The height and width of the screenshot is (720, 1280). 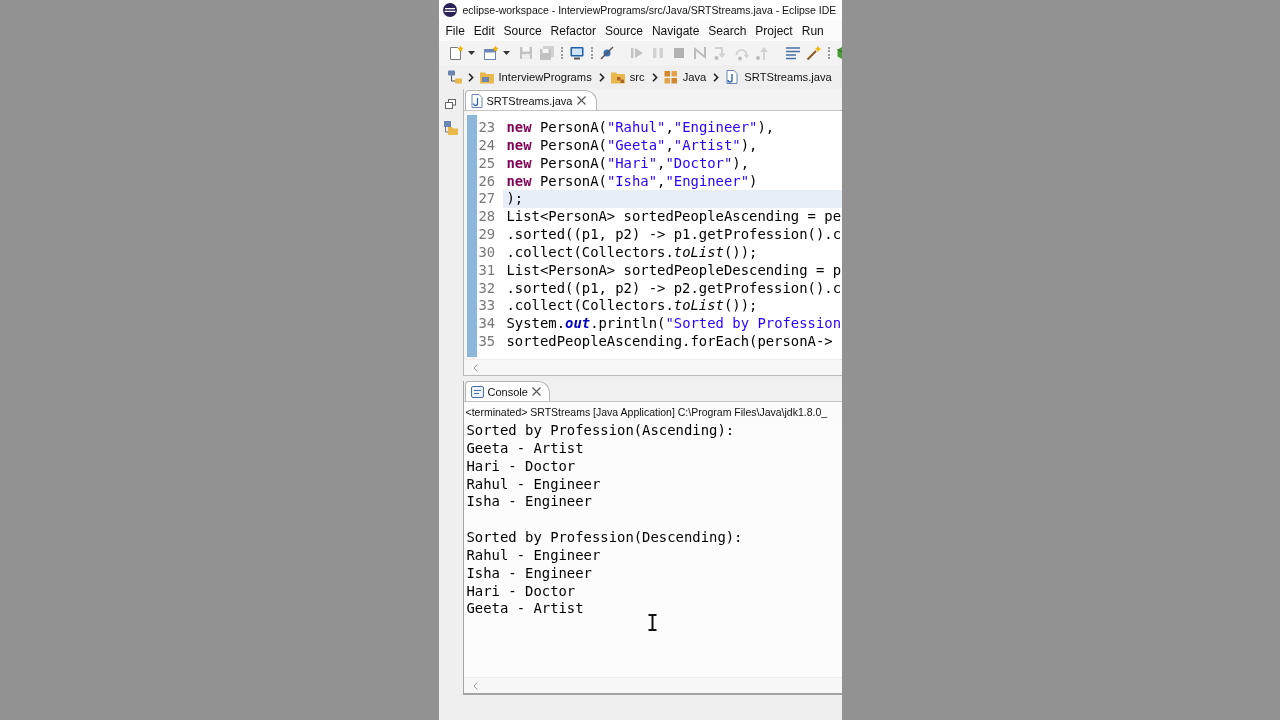 What do you see at coordinates (673, 324) in the screenshot?
I see `code-line: System.out.println("Sorted by Profession` at bounding box center [673, 324].